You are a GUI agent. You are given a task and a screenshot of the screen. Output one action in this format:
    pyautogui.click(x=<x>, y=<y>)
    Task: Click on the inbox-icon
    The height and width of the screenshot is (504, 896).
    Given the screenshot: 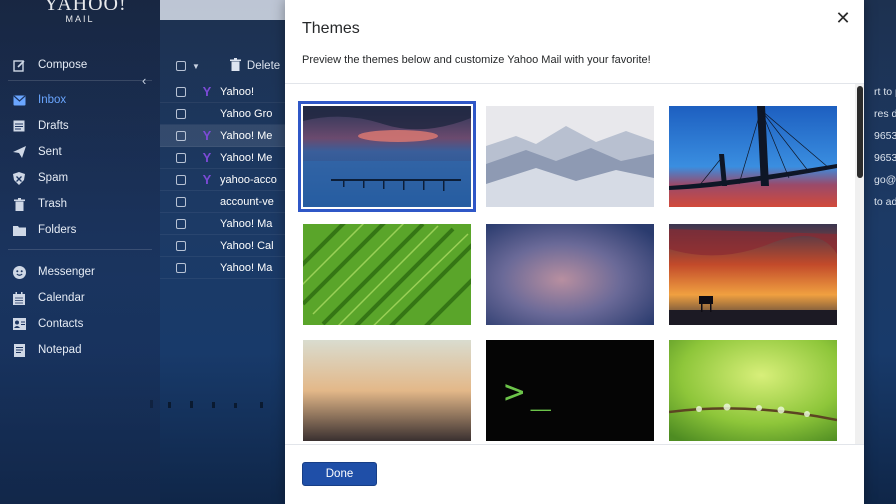 What is the action you would take?
    pyautogui.click(x=19, y=100)
    